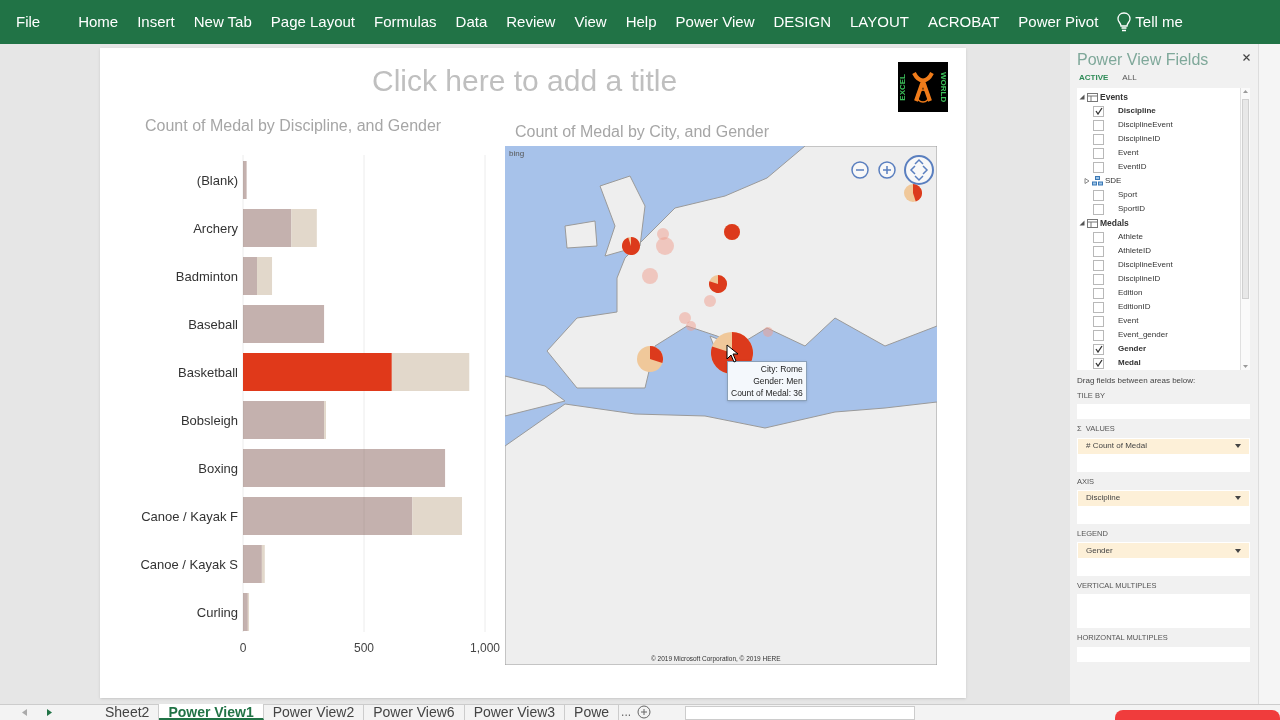 The width and height of the screenshot is (1280, 720). I want to click on sheet-tab: Power View1, so click(211, 712).